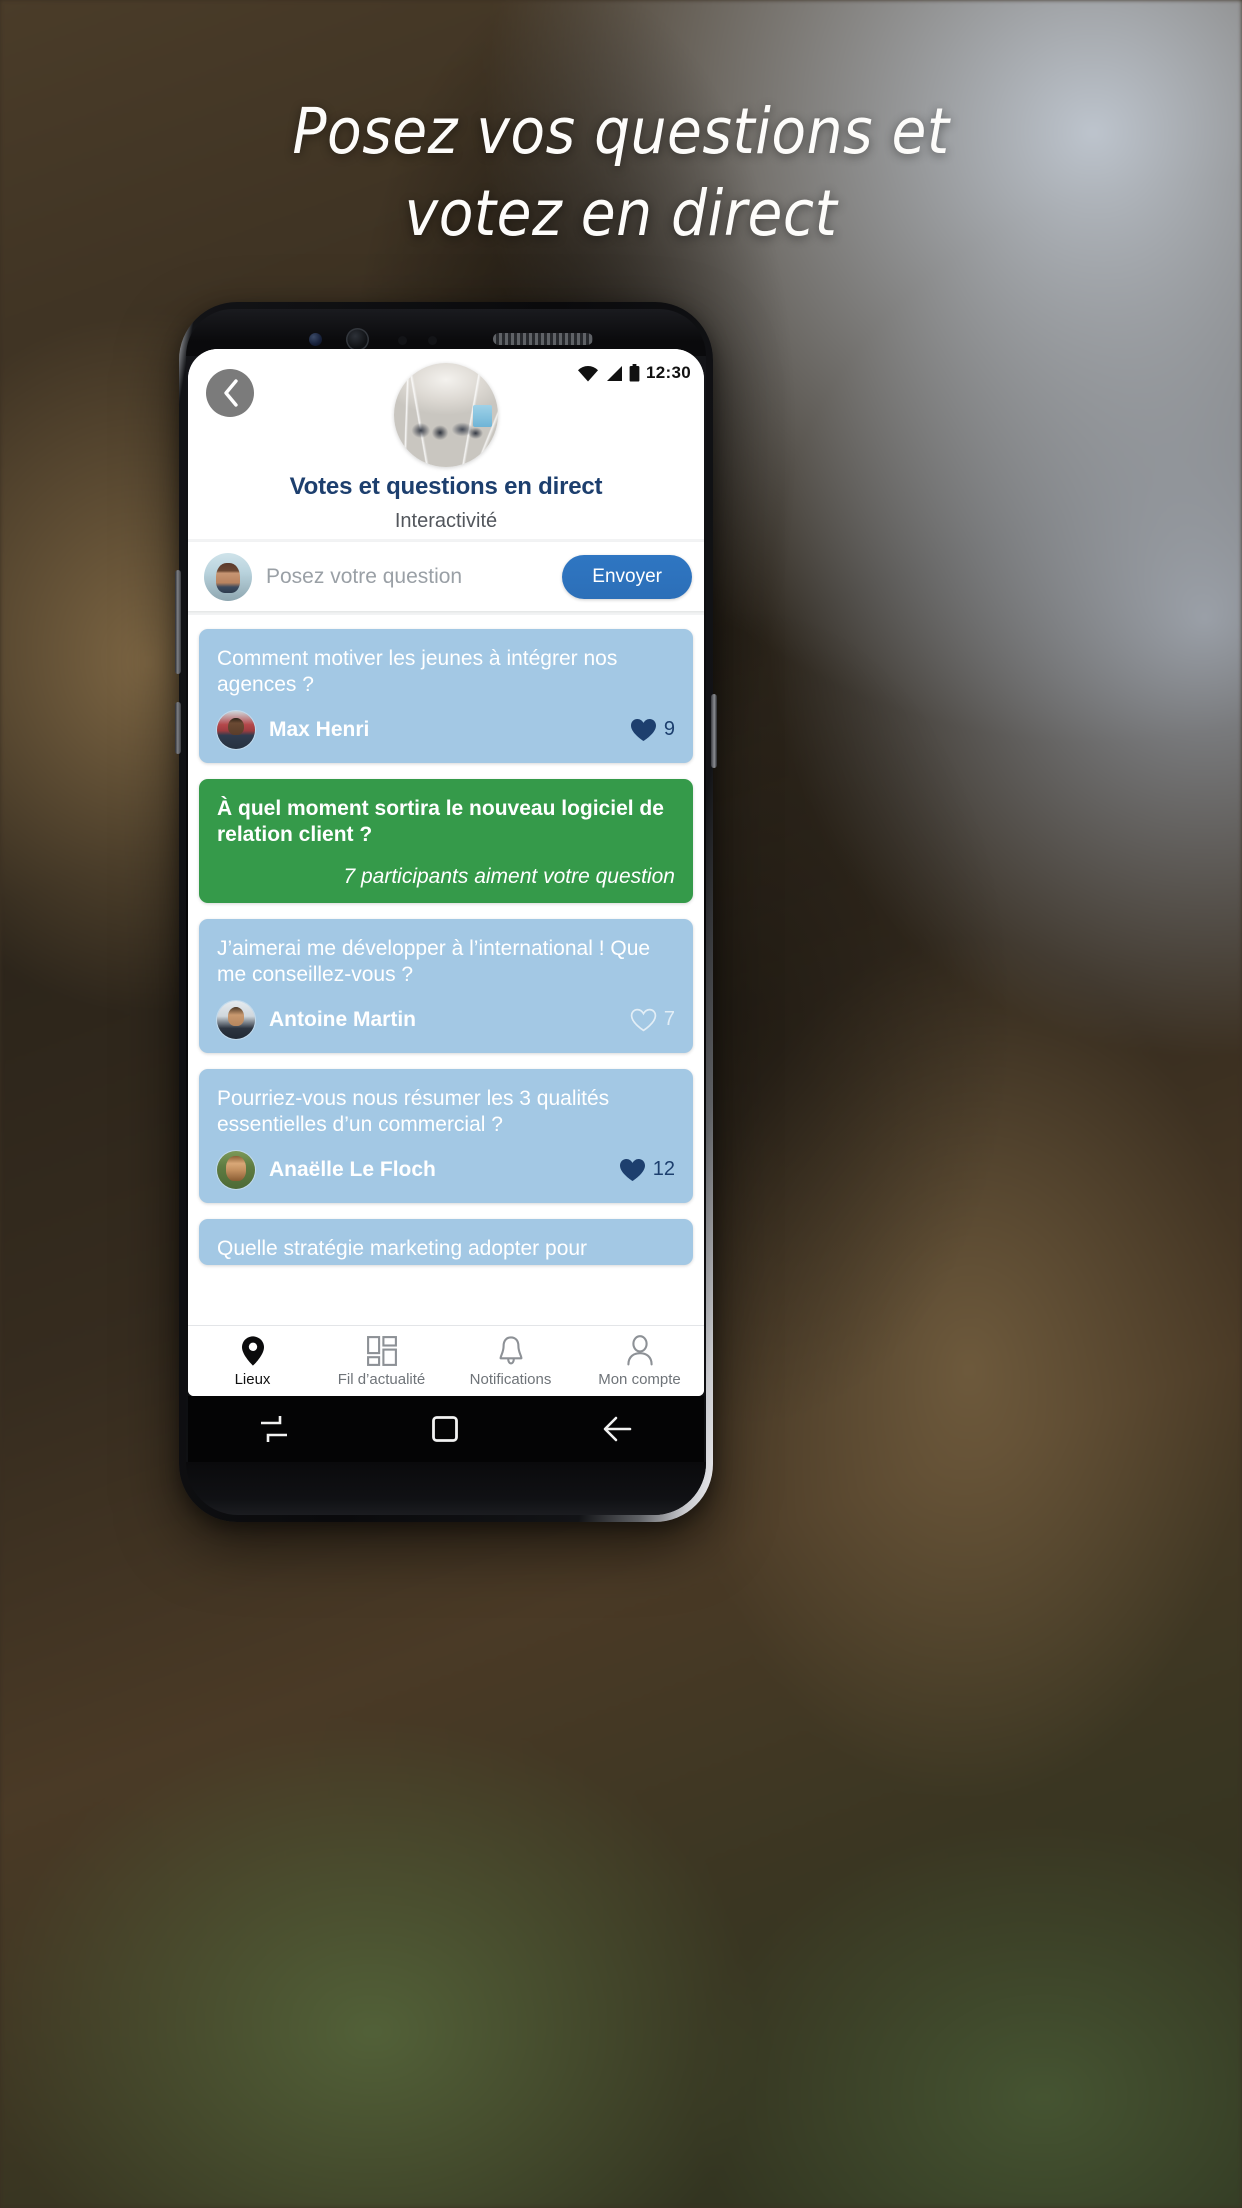 The height and width of the screenshot is (2208, 1242). Describe the element at coordinates (588, 373) in the screenshot. I see `wifi-icon` at that location.